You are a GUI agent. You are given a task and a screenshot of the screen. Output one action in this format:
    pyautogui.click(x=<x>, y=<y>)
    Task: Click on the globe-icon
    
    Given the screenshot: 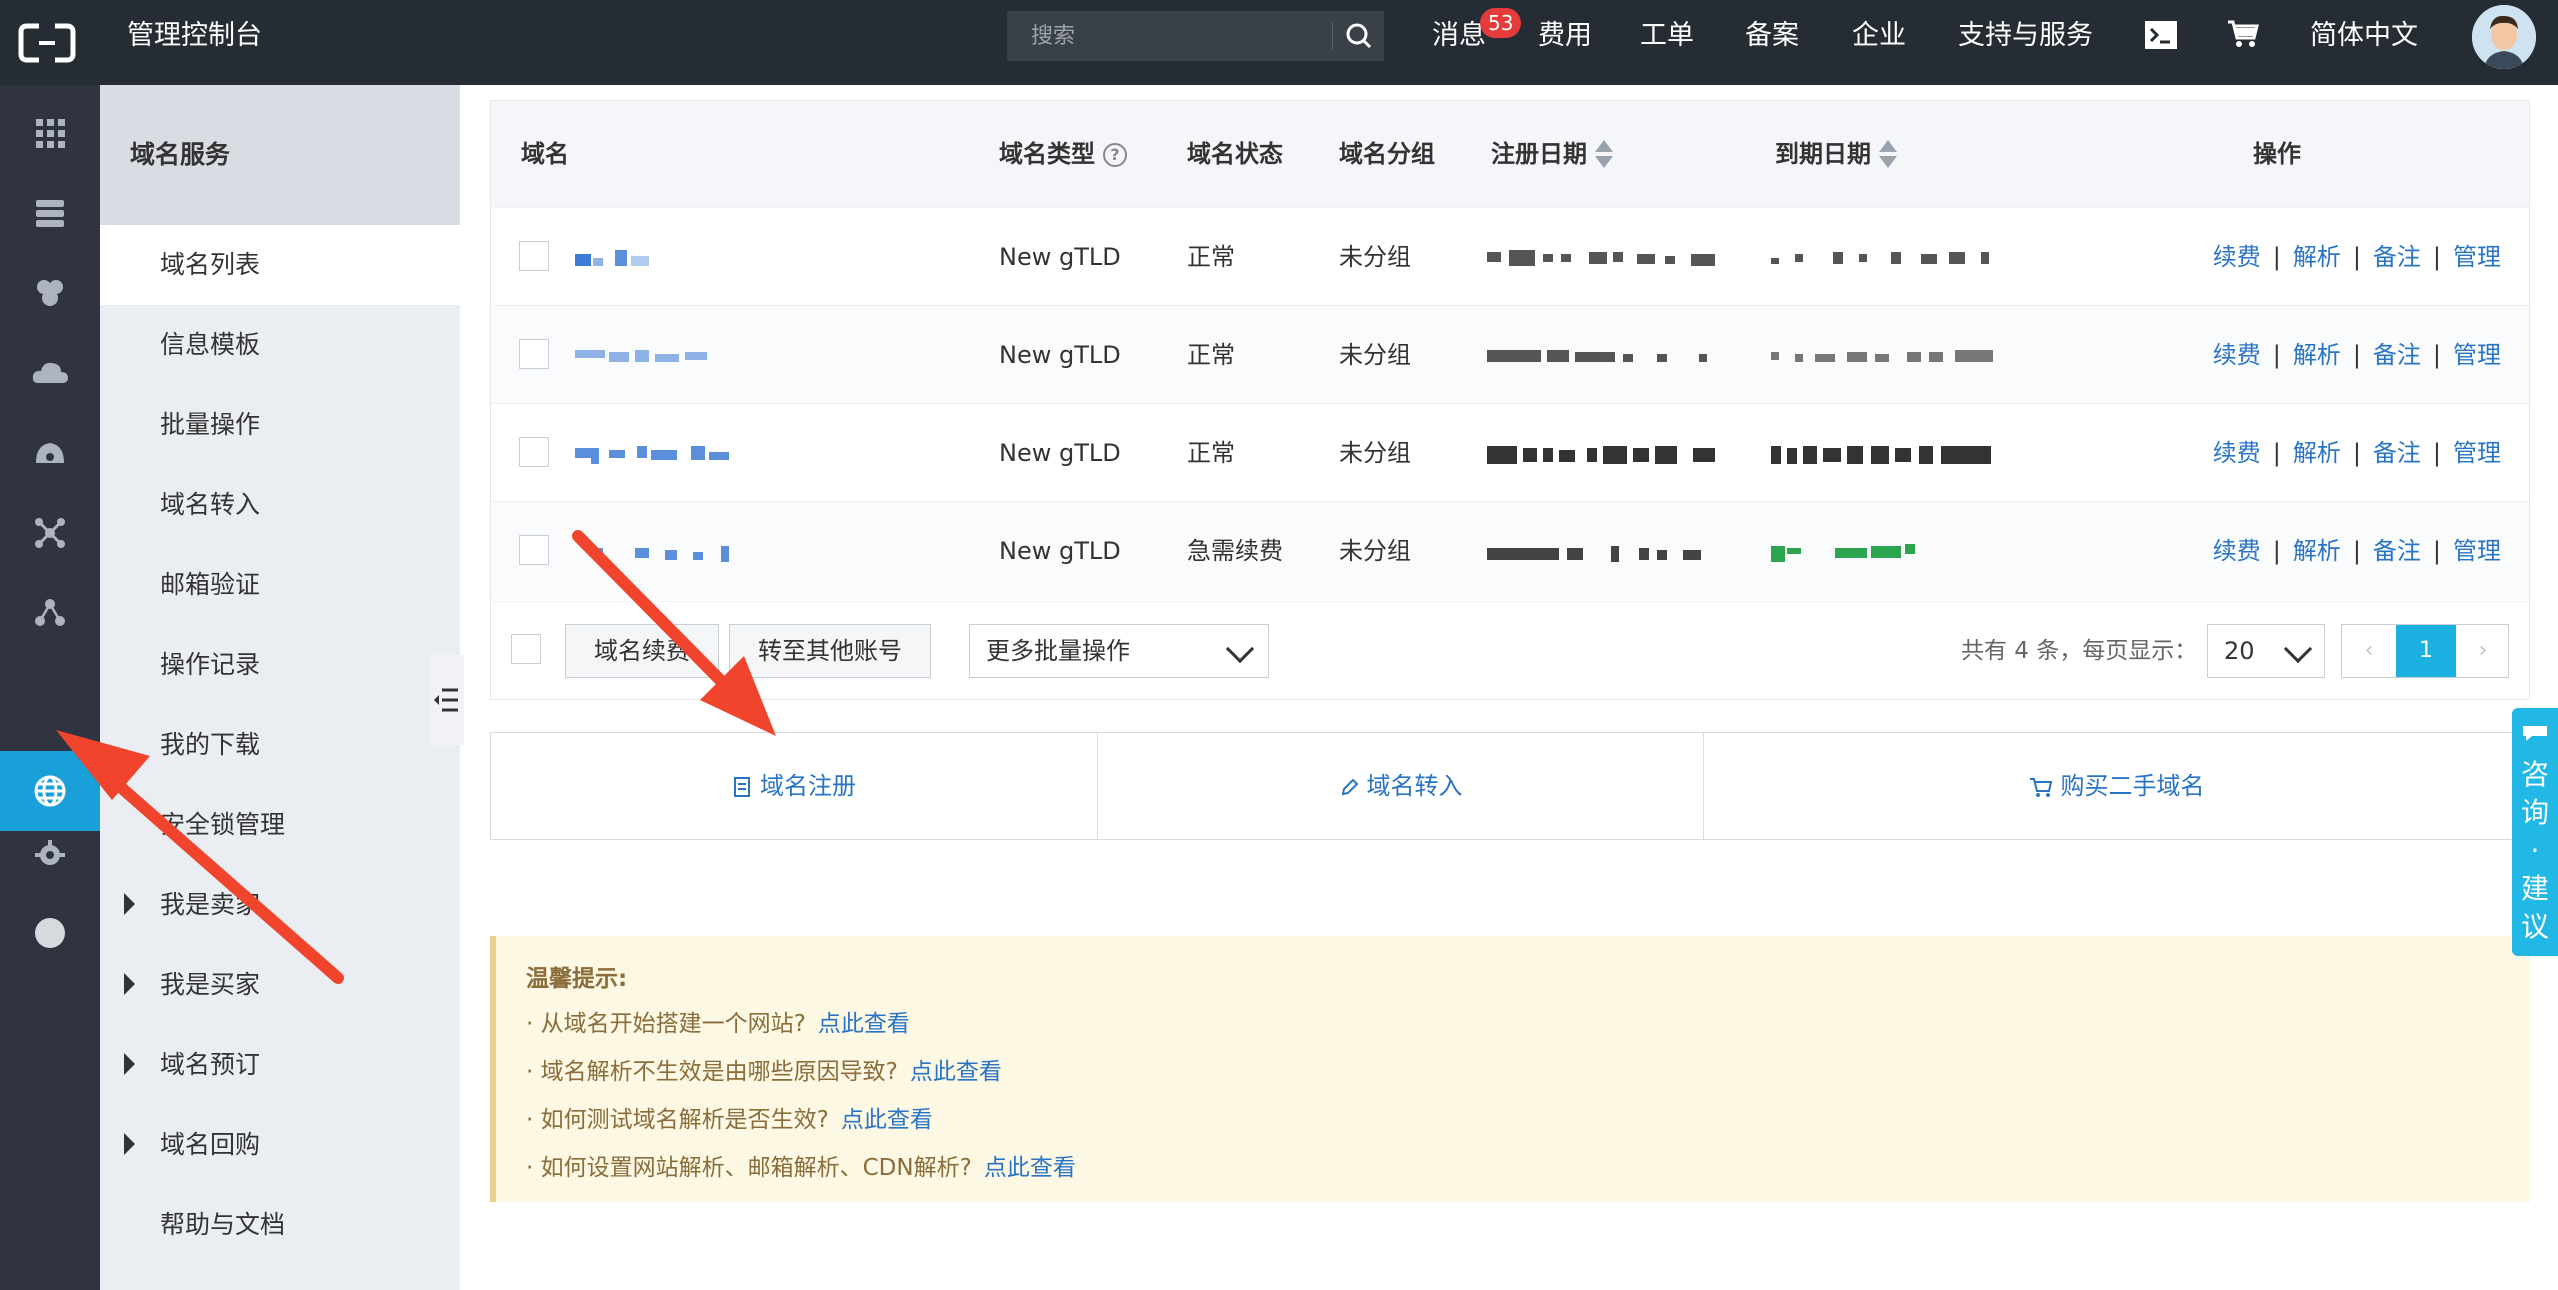 What is the action you would take?
    pyautogui.click(x=50, y=791)
    